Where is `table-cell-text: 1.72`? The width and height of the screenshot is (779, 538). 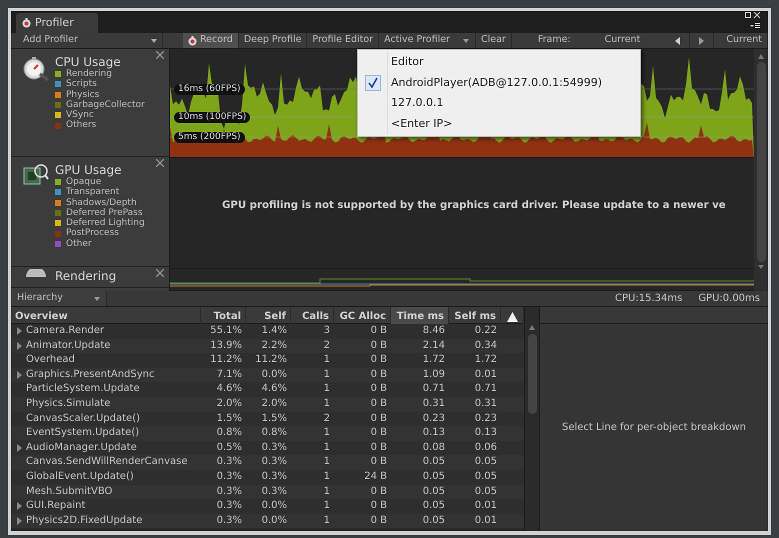
table-cell-text: 1.72 is located at coordinates (486, 360).